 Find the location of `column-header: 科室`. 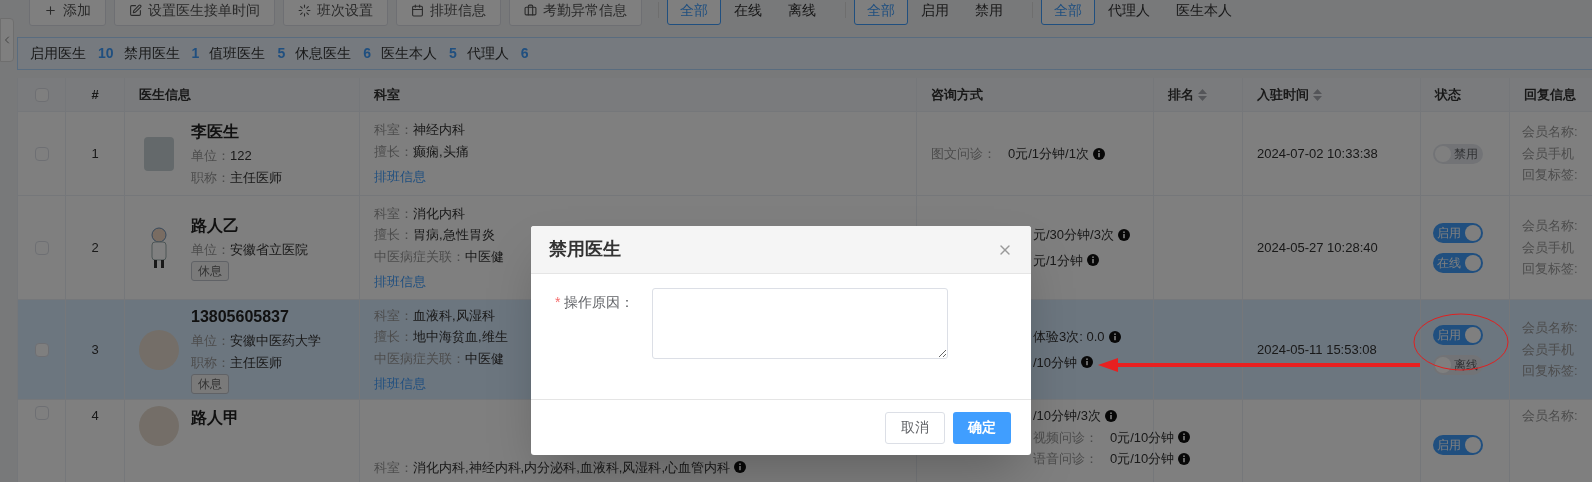

column-header: 科室 is located at coordinates (387, 94).